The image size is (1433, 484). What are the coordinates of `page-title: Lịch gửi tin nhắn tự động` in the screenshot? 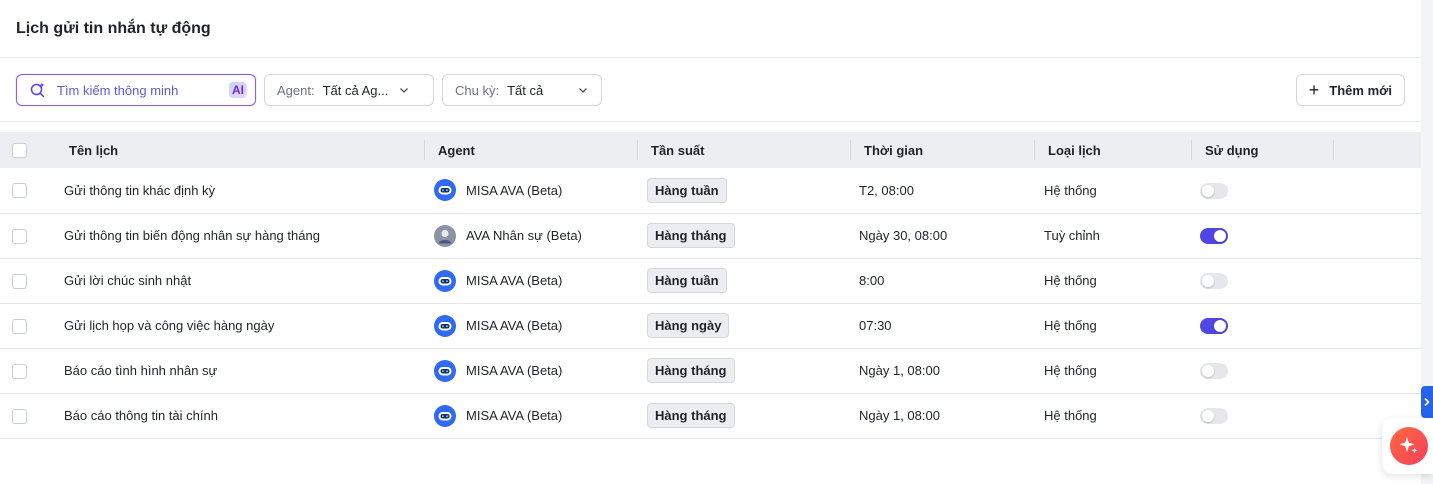 It's located at (113, 28).